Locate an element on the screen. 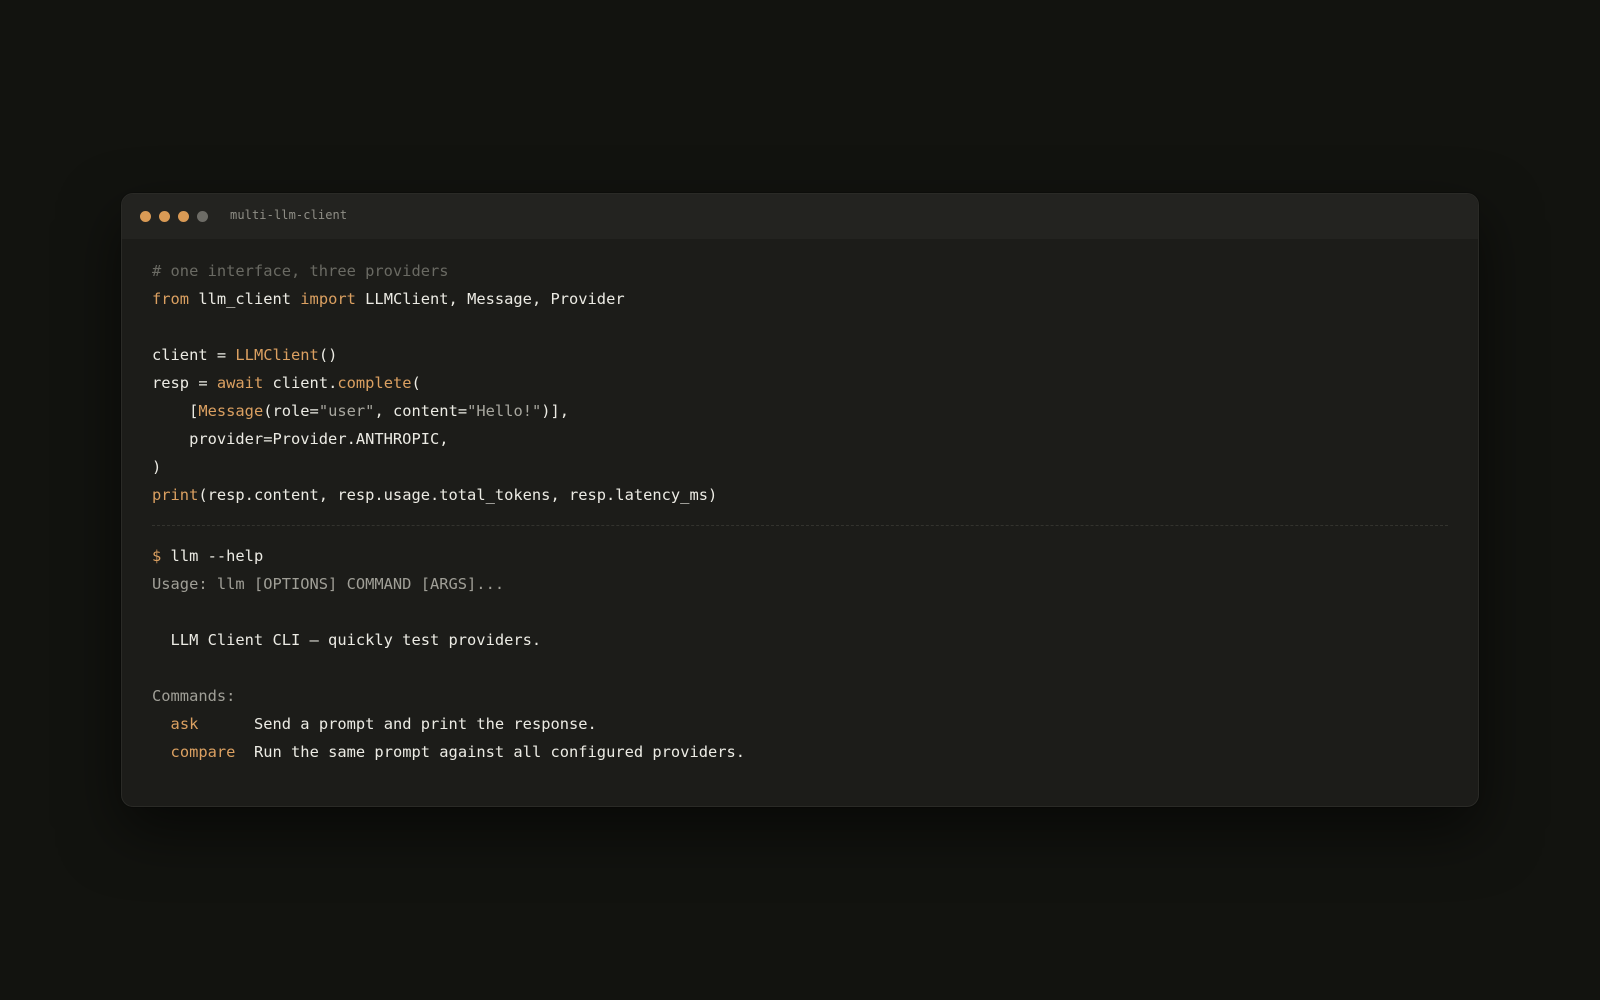 This screenshot has width=1600, height=1000. resp-assign: resp = is located at coordinates (184, 383).